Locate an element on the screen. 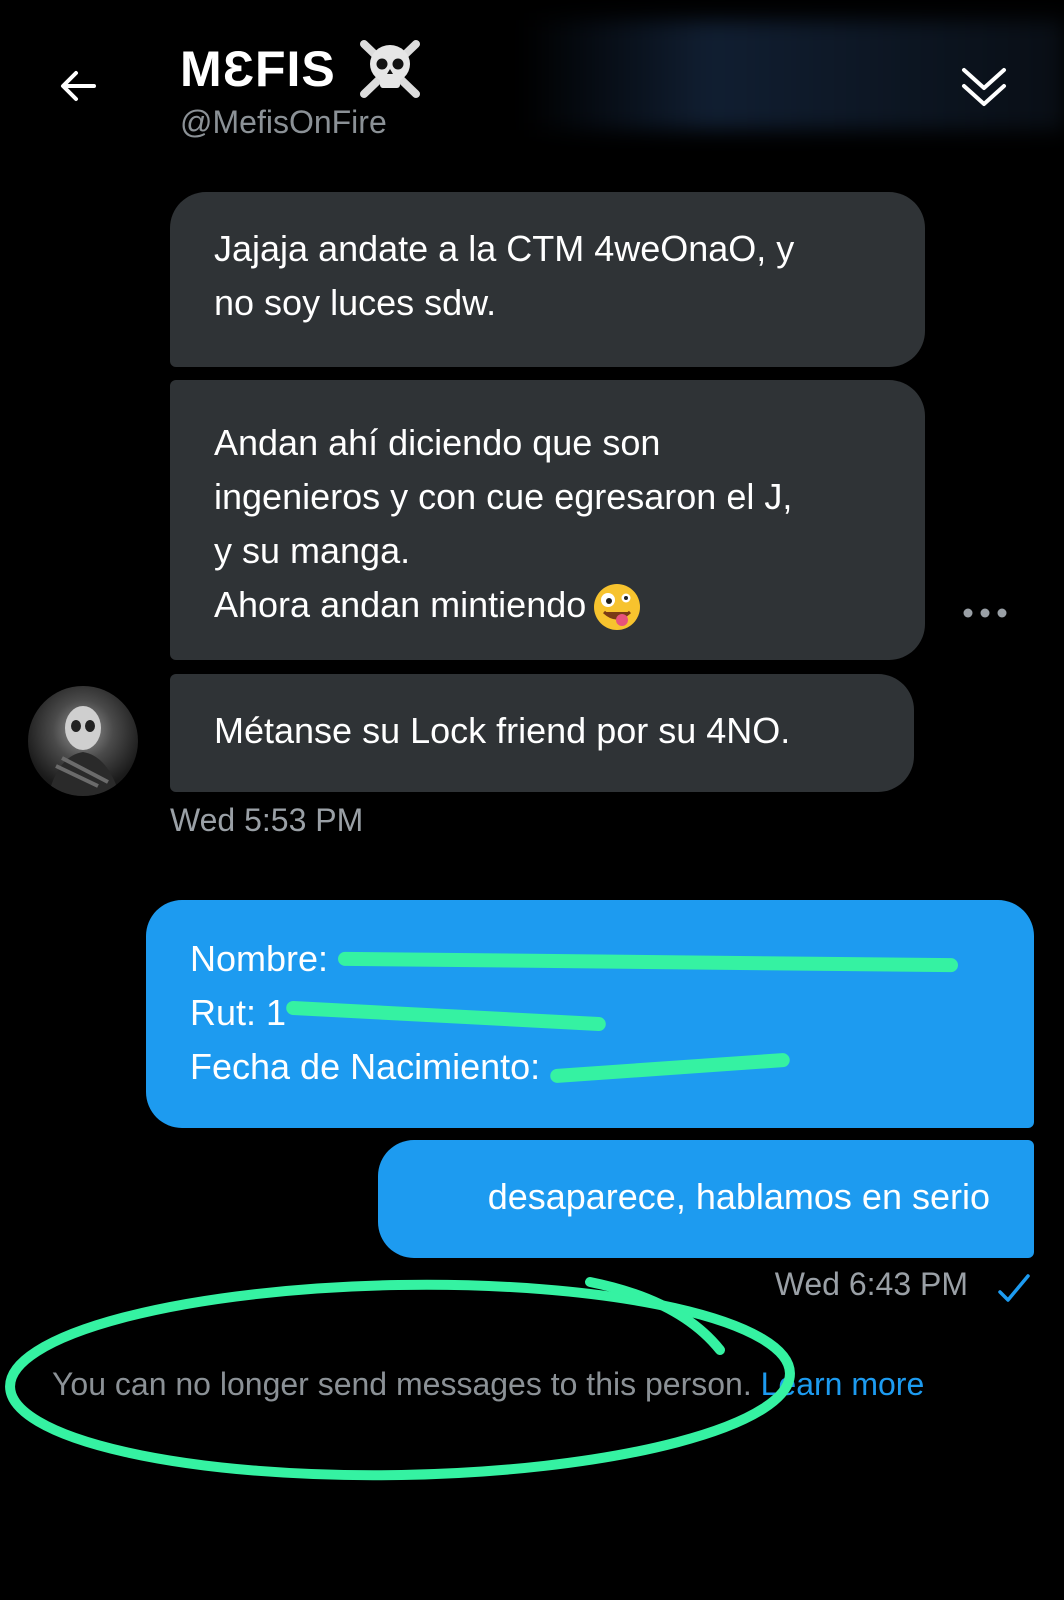  learn-more-link: Learn more is located at coordinates (843, 1384).